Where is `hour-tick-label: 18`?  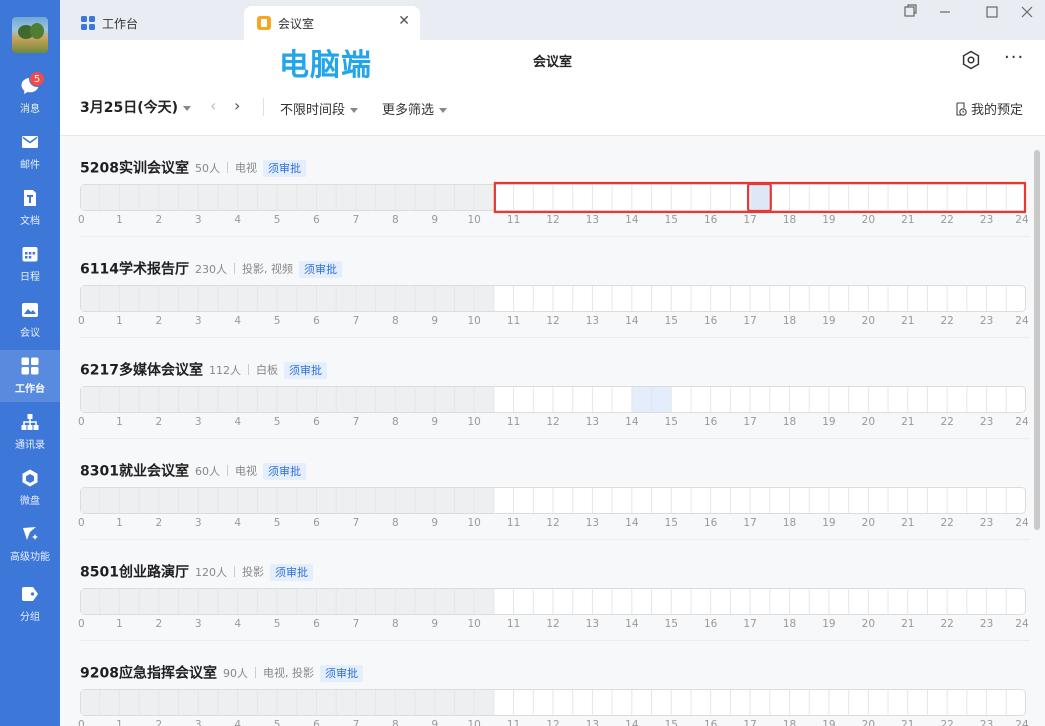 hour-tick-label: 18 is located at coordinates (789, 220).